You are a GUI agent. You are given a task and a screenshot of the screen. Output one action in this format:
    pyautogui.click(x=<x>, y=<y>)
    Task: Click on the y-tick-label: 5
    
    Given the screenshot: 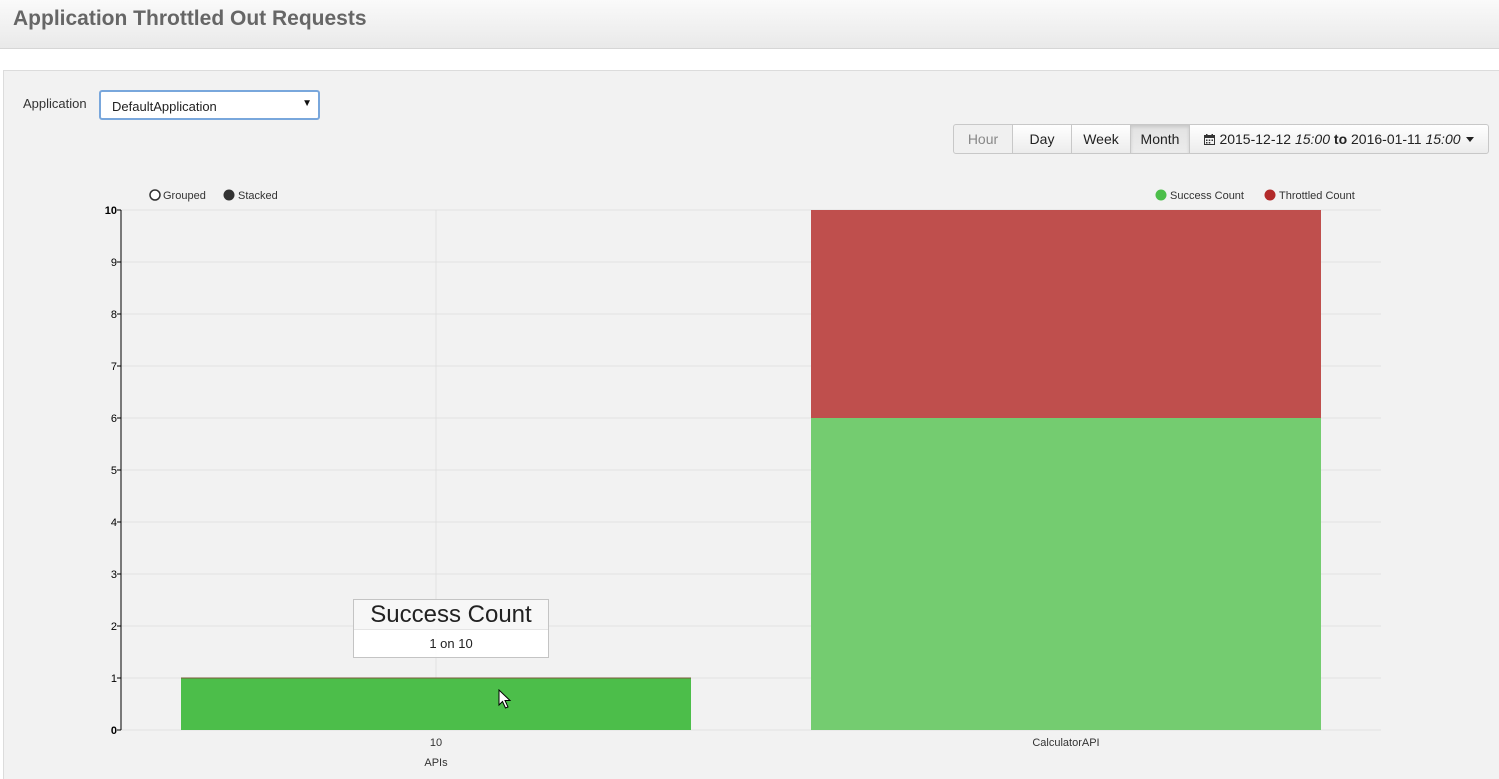 What is the action you would take?
    pyautogui.click(x=114, y=471)
    